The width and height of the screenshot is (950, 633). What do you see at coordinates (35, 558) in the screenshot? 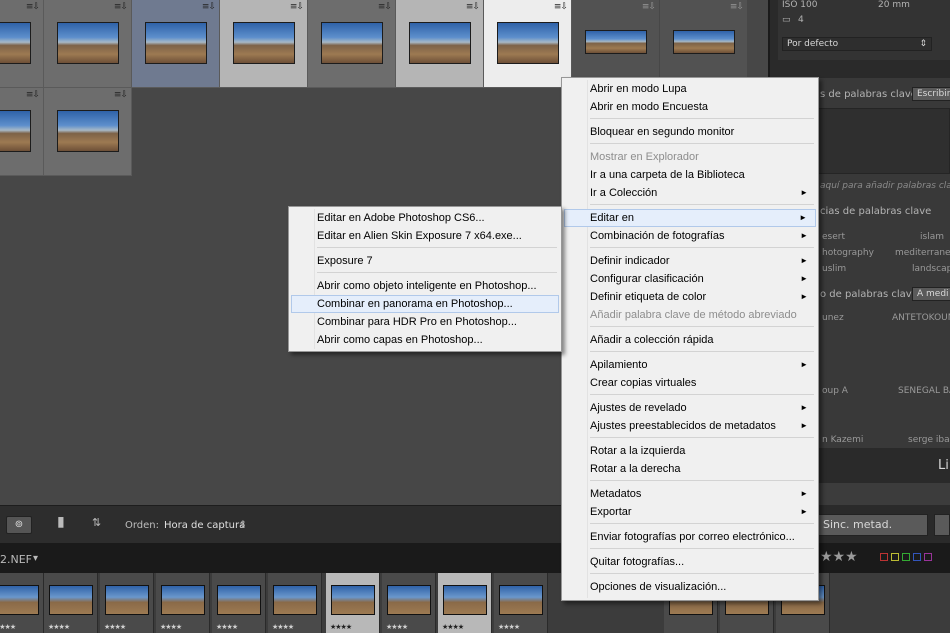
I see `file-caret-icon: ▾` at bounding box center [35, 558].